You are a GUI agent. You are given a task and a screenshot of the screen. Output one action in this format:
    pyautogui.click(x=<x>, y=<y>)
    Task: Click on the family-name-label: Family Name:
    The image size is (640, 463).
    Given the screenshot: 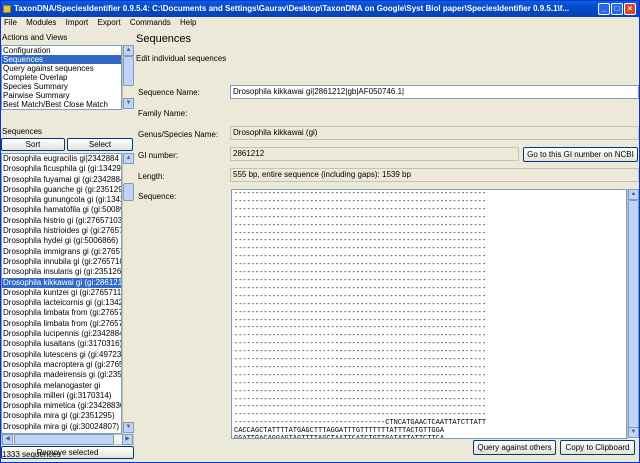 What is the action you would take?
    pyautogui.click(x=163, y=113)
    